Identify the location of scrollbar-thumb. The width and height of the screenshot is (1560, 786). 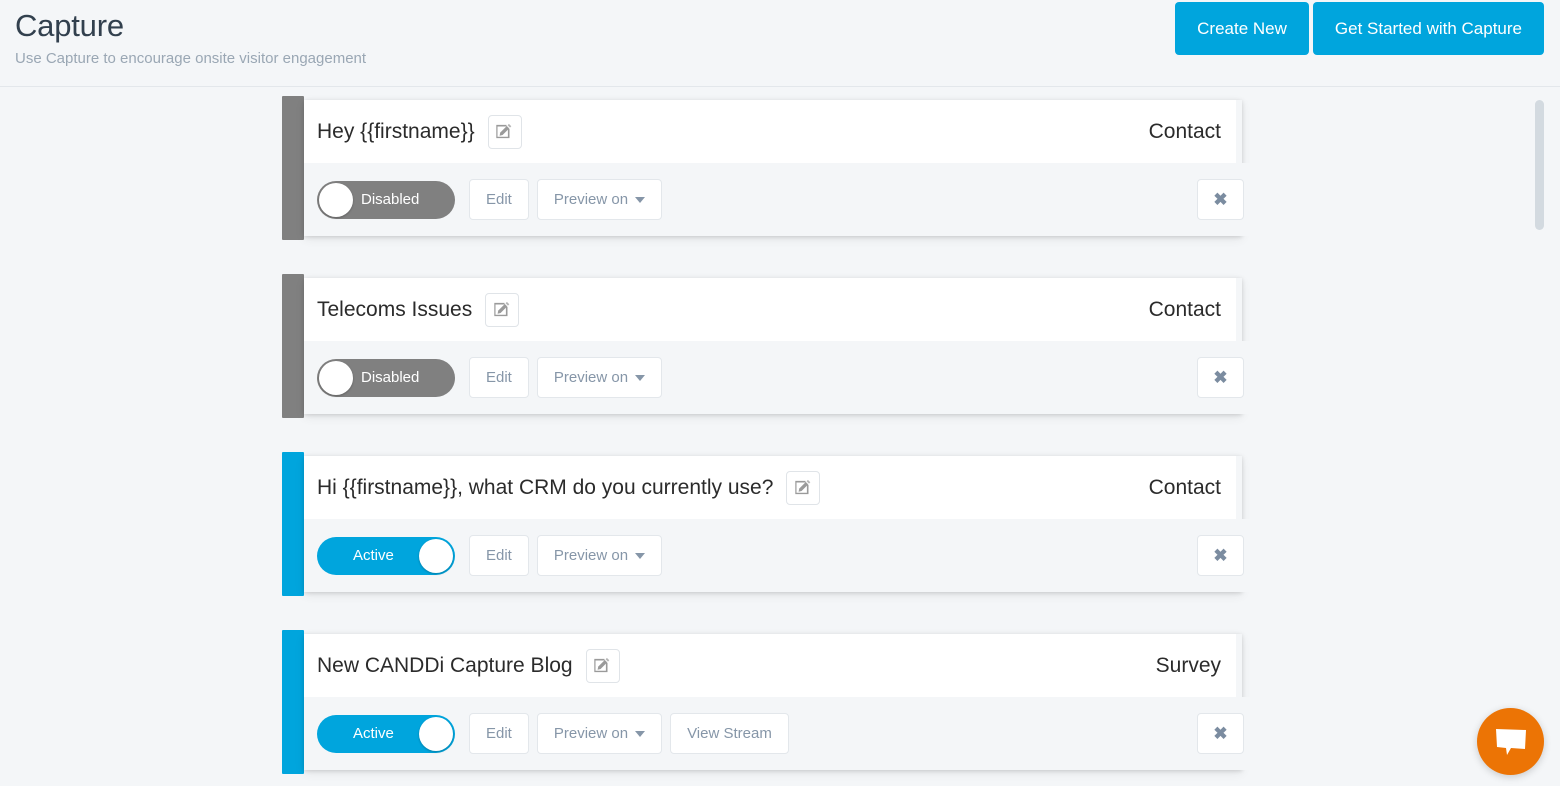
(1539, 165).